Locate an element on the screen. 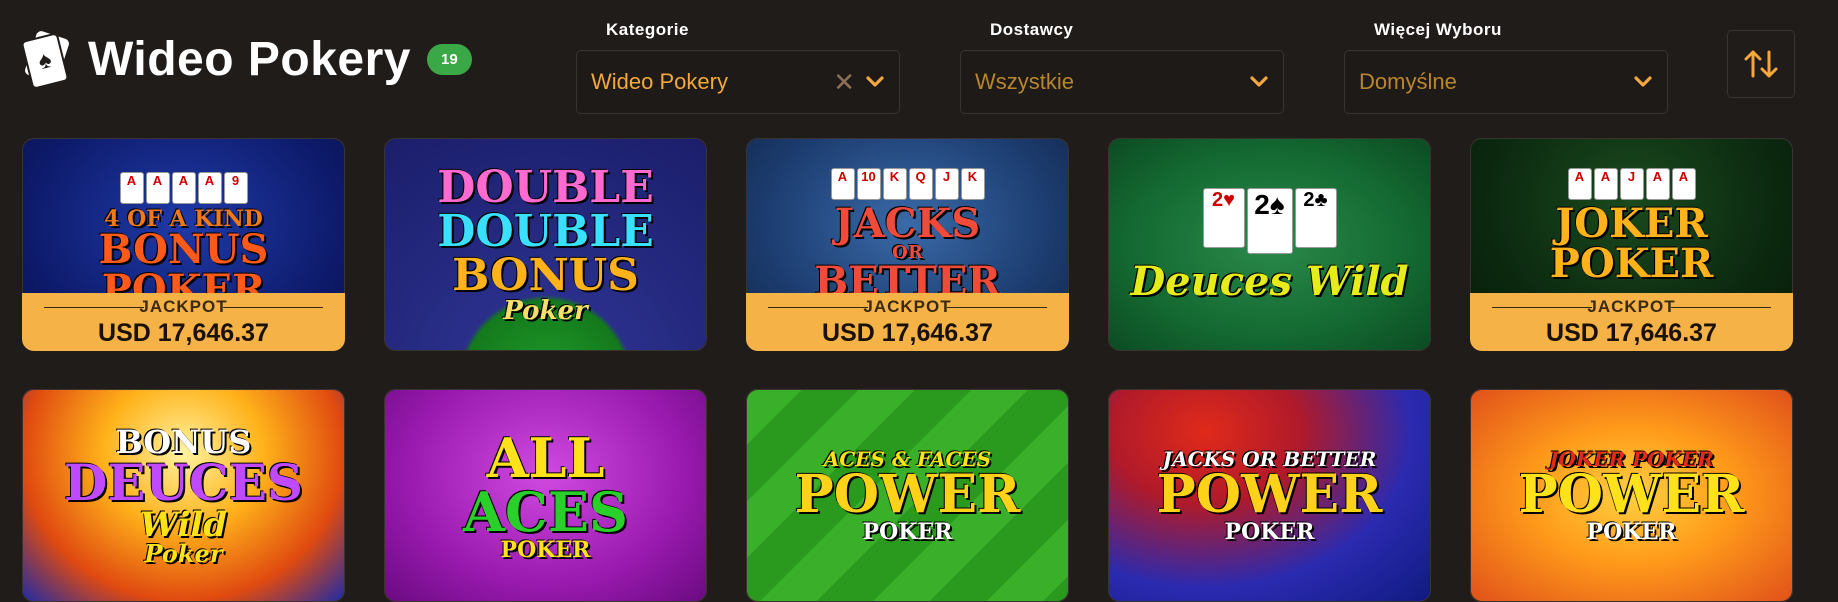 Image resolution: width=1838 pixels, height=602 pixels. cards-graphic: 2♥ 2♠ 2♣ is located at coordinates (1269, 220).